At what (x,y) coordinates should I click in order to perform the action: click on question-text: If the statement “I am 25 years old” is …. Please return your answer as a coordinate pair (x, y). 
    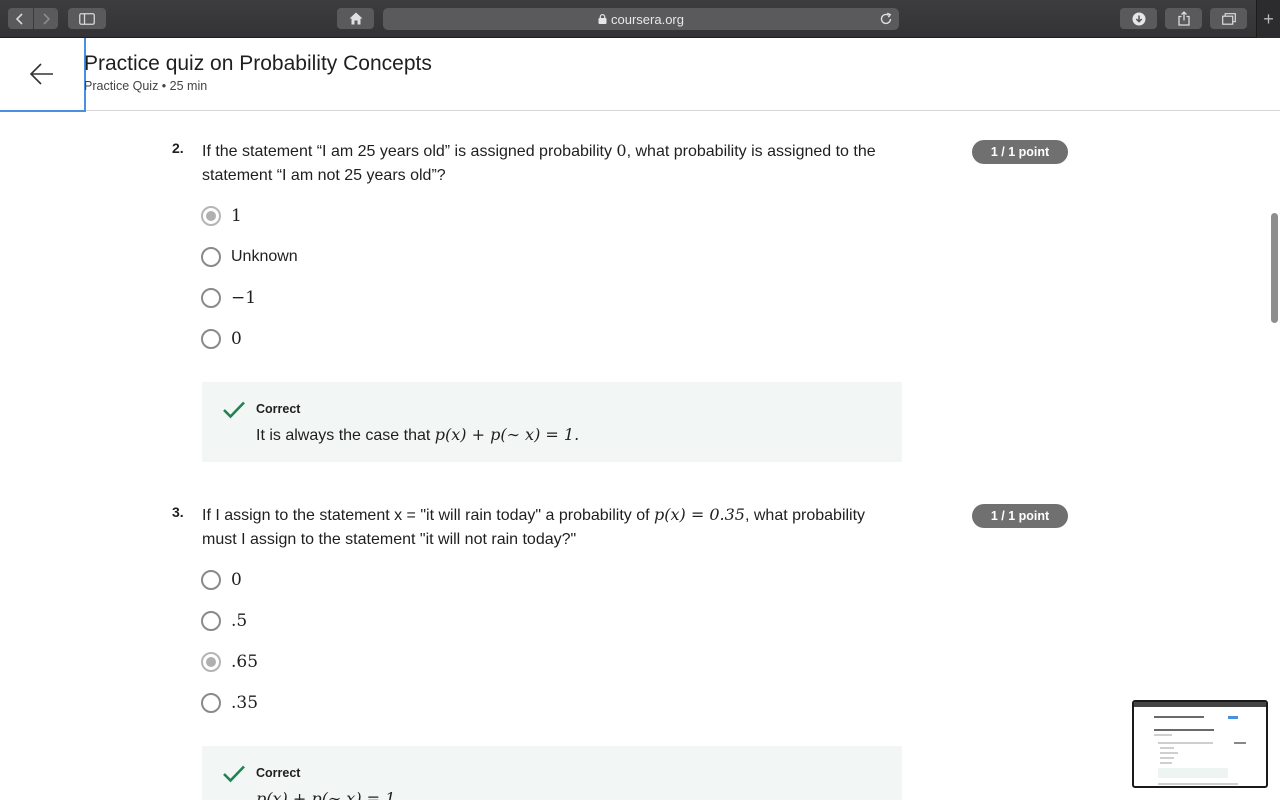
    Looking at the image, I should click on (539, 162).